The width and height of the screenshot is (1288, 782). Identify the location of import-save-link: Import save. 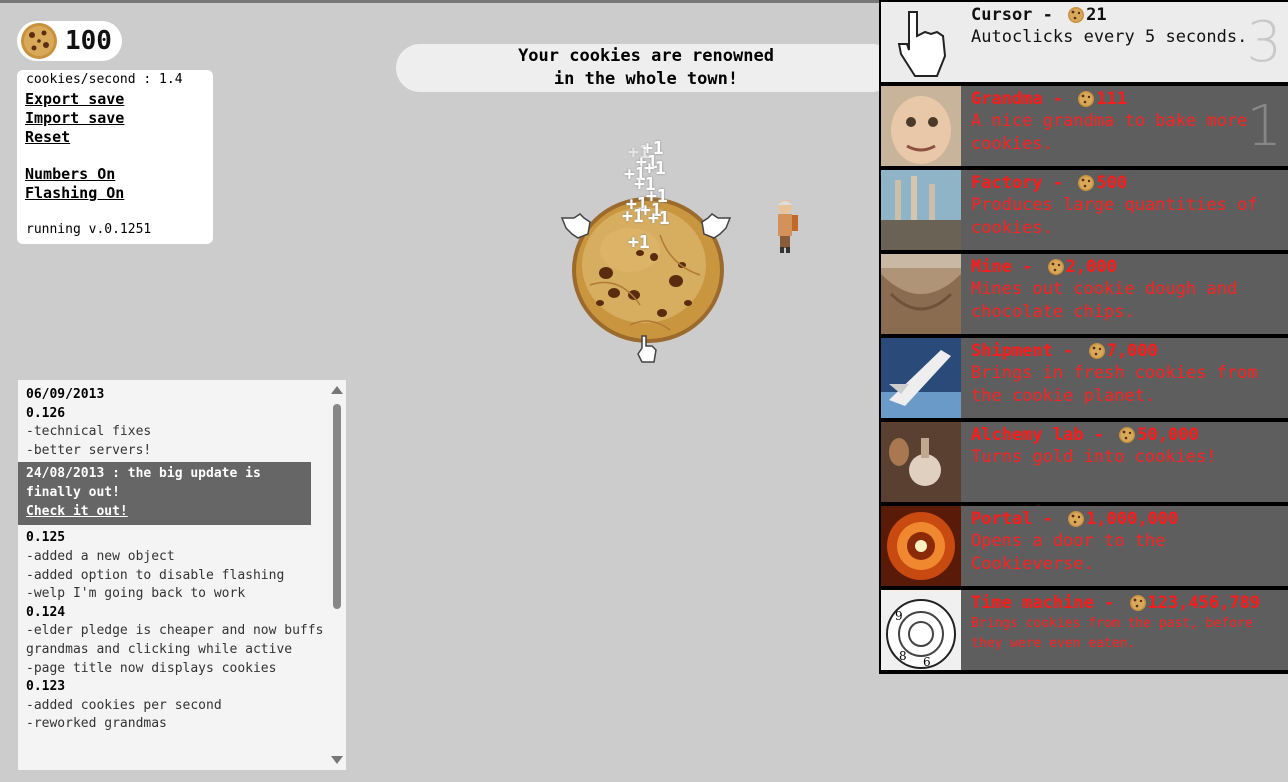
(74, 118).